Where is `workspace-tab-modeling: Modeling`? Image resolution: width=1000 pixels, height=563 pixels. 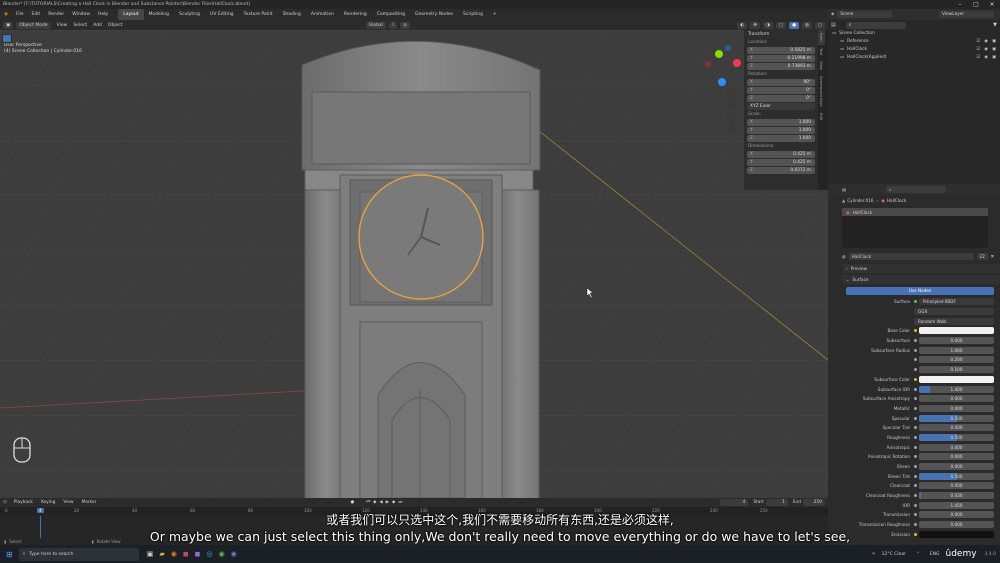 workspace-tab-modeling: Modeling is located at coordinates (159, 14).